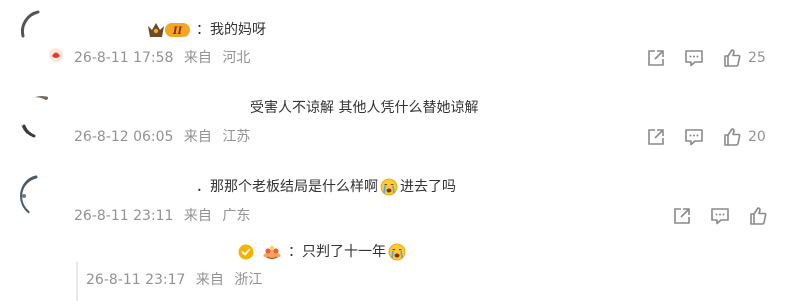 The image size is (787, 301). Describe the element at coordinates (56, 57) in the screenshot. I see `user-level-icon` at that location.